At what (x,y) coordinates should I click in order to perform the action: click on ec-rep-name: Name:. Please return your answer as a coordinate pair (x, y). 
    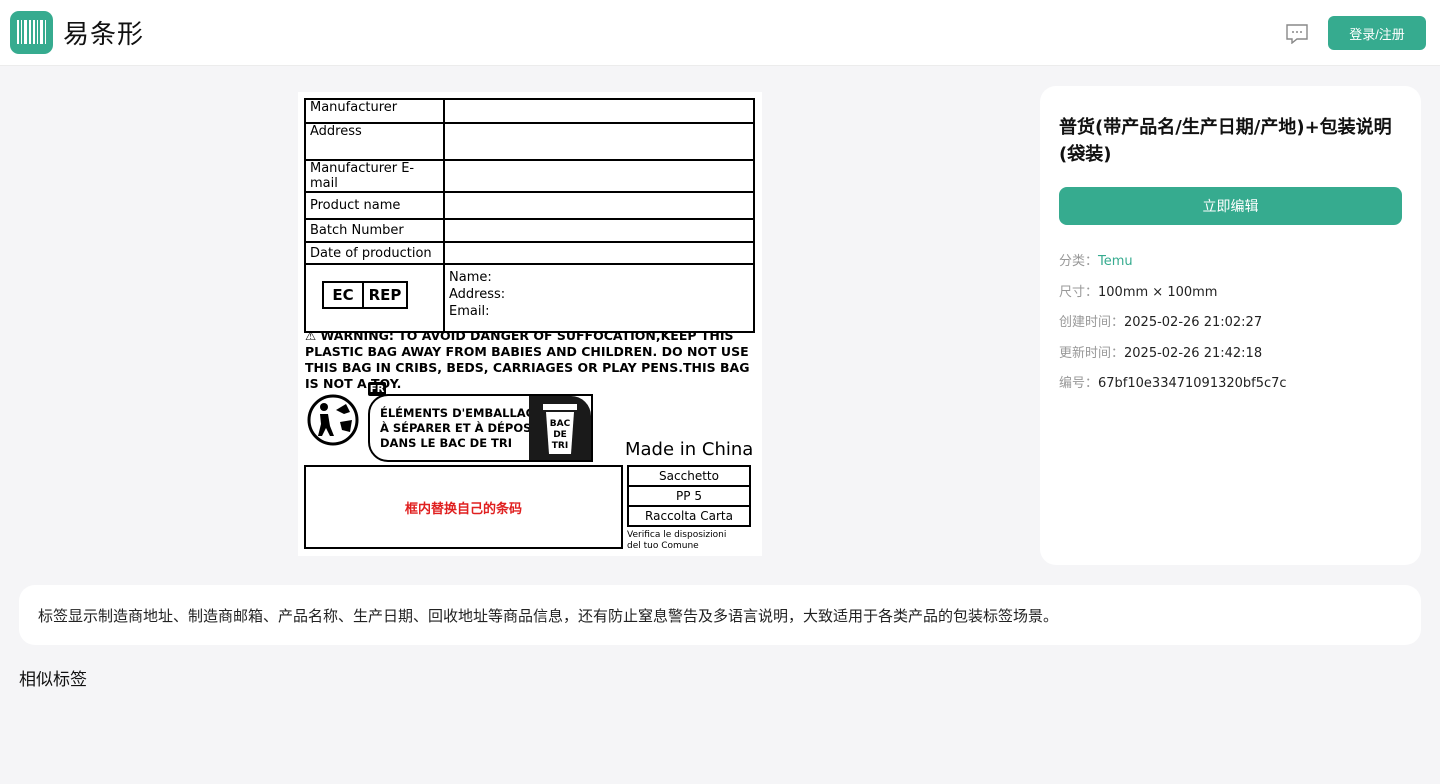
    Looking at the image, I should click on (470, 277).